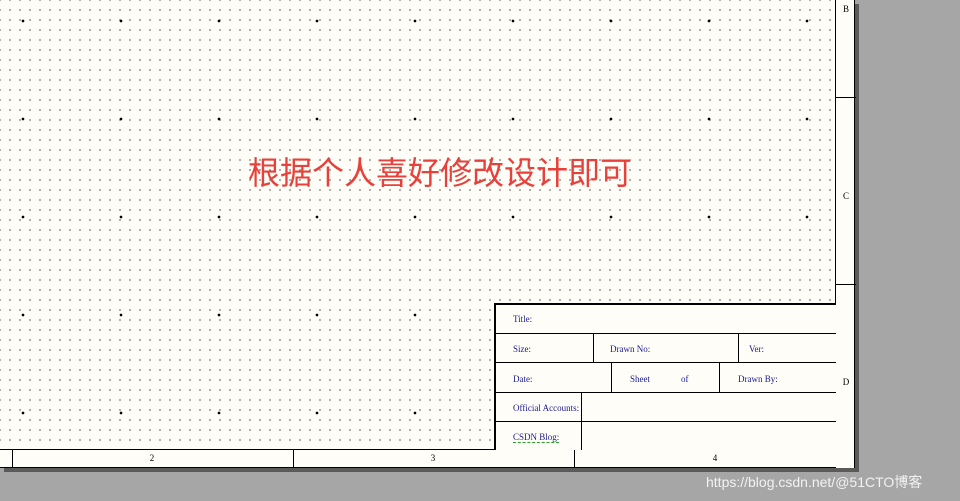 The width and height of the screenshot is (960, 501). I want to click on sheet-label: Sheet, so click(640, 379).